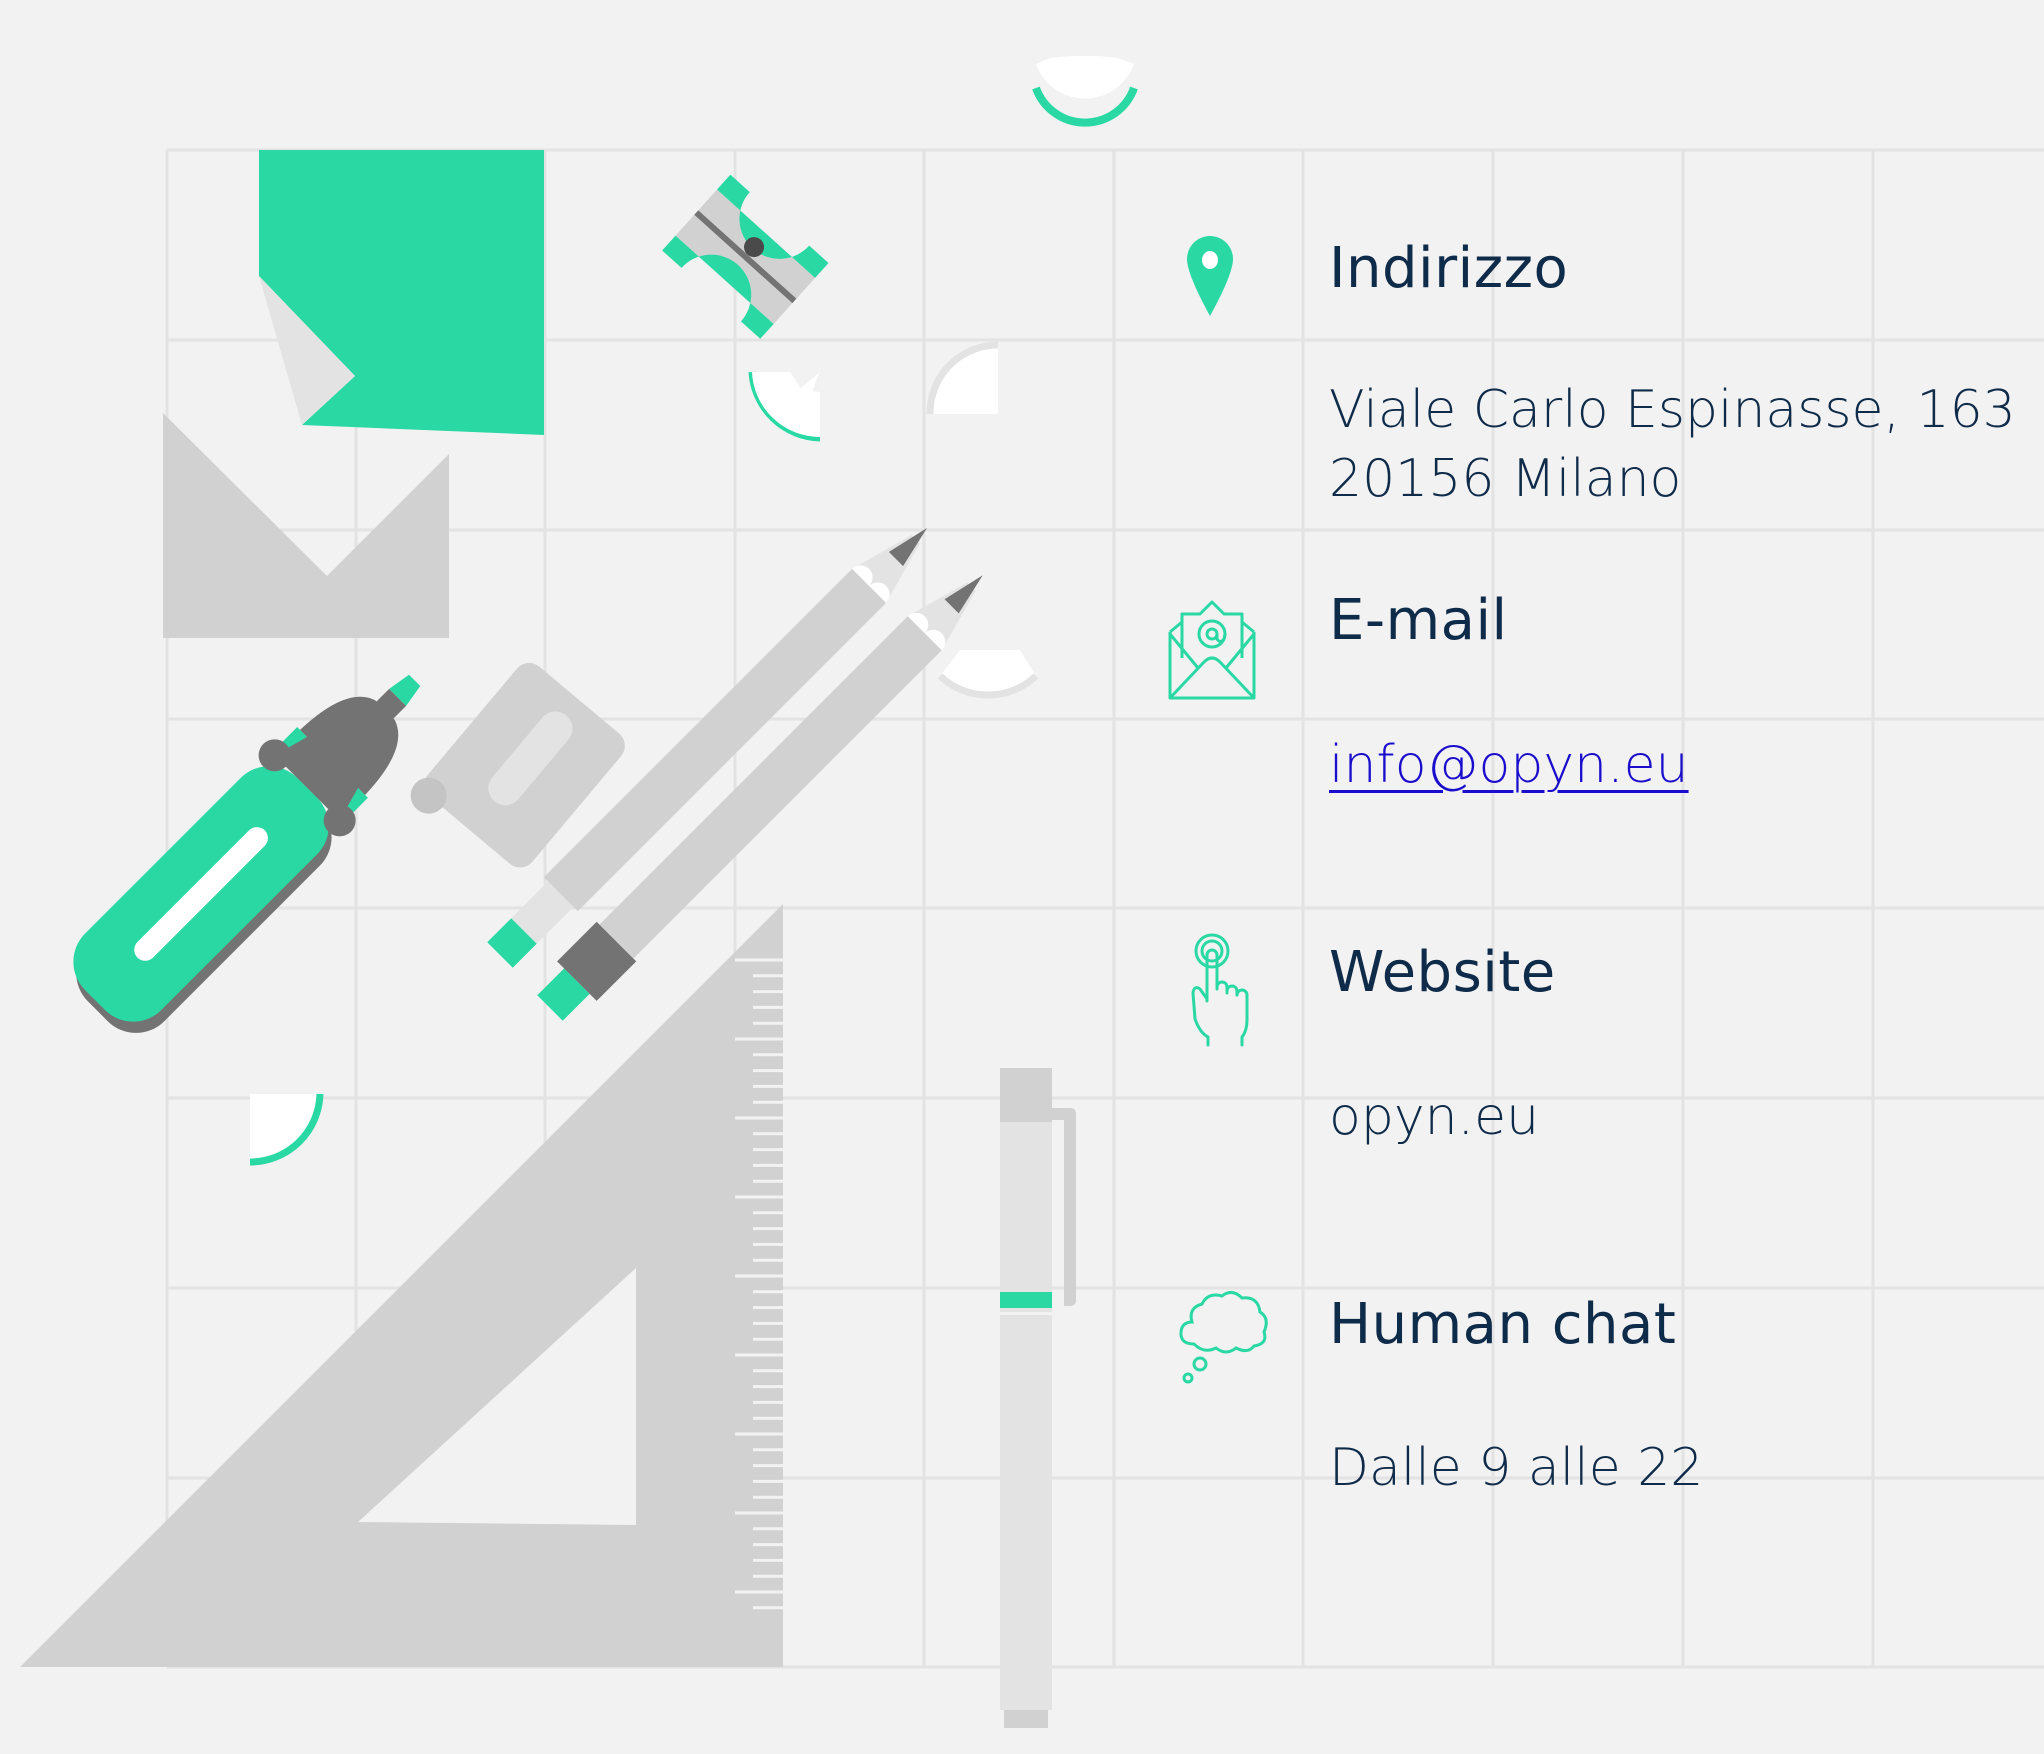  What do you see at coordinates (1516, 1468) in the screenshot?
I see `chat-hours: Dalle 9 alle 22` at bounding box center [1516, 1468].